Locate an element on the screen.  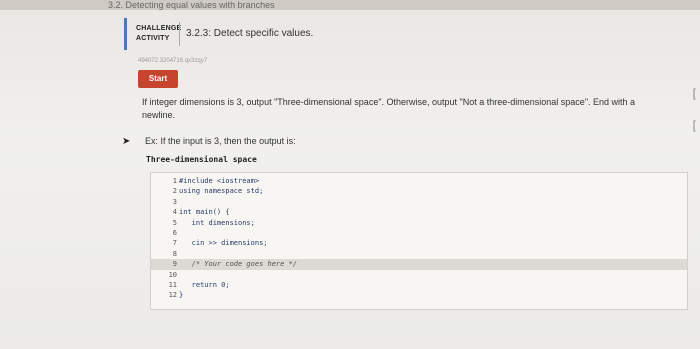
header-divider is located at coordinates (179, 34).